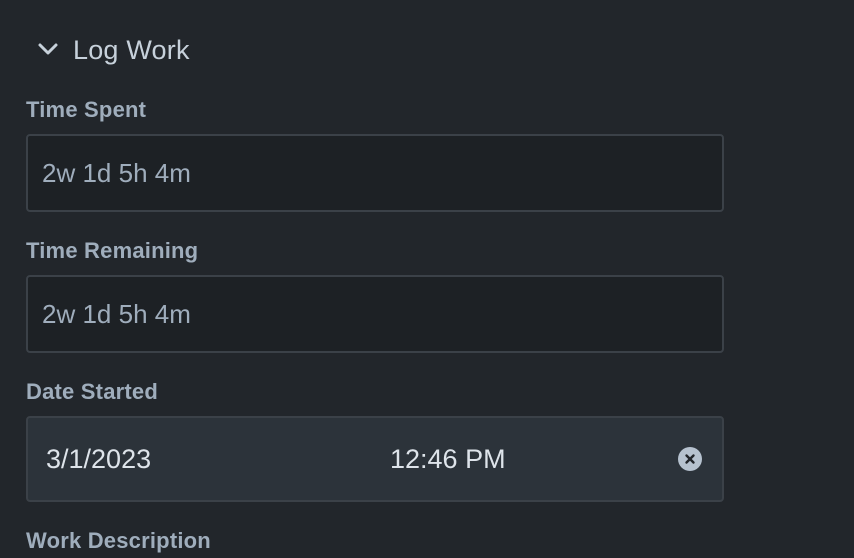 This screenshot has height=558, width=854. I want to click on time-remaining-field, so click(375, 314).